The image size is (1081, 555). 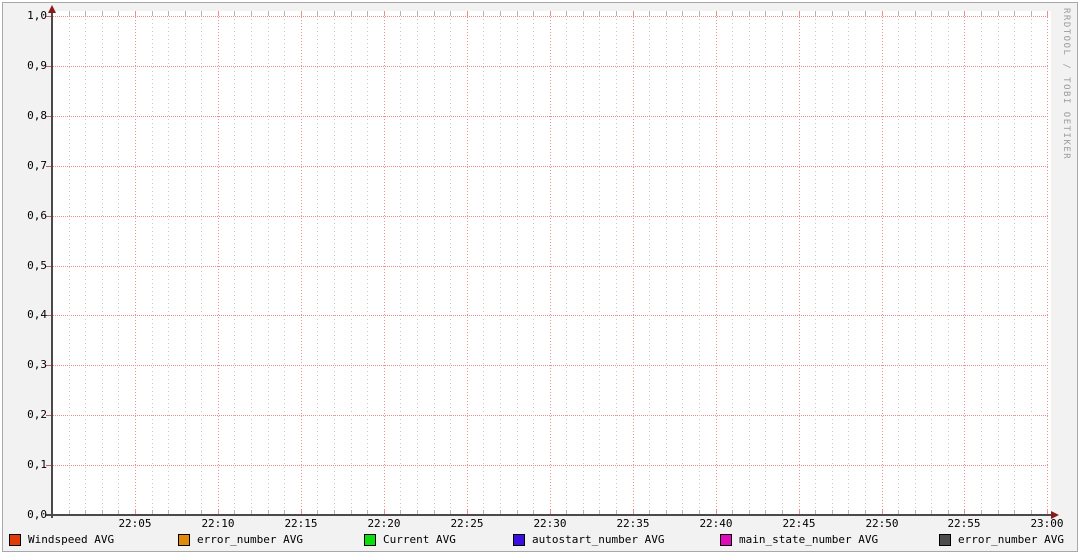 What do you see at coordinates (37, 464) in the screenshot?
I see `y-tick-label: 0,1` at bounding box center [37, 464].